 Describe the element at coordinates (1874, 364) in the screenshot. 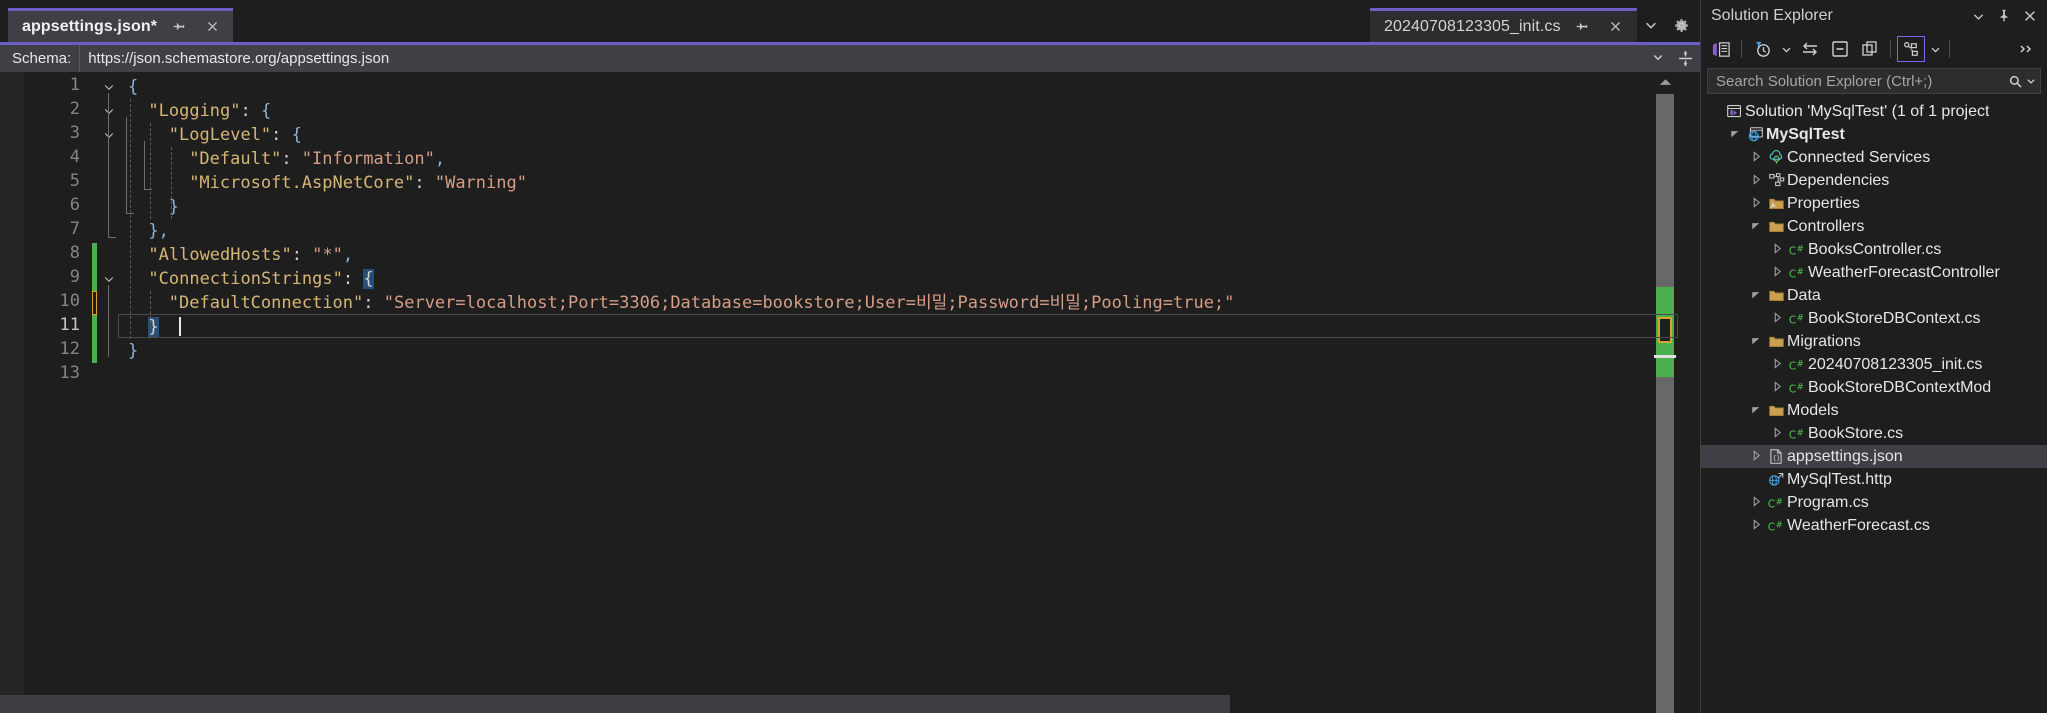

I see `tree-item-20240708123305-init-cs: C #20240708123305_init.cs` at that location.